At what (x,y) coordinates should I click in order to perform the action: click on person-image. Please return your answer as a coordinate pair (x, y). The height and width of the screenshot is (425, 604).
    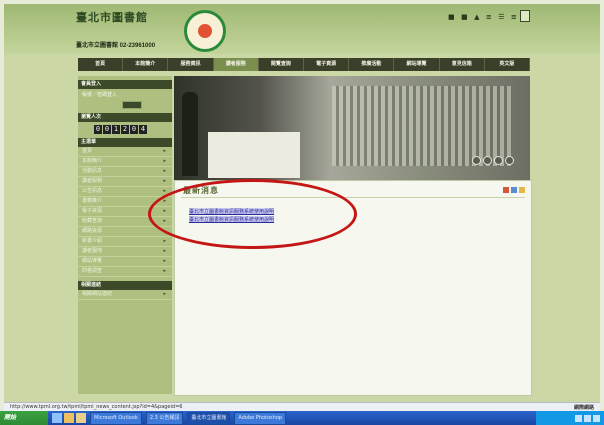
    Looking at the image, I should click on (190, 134).